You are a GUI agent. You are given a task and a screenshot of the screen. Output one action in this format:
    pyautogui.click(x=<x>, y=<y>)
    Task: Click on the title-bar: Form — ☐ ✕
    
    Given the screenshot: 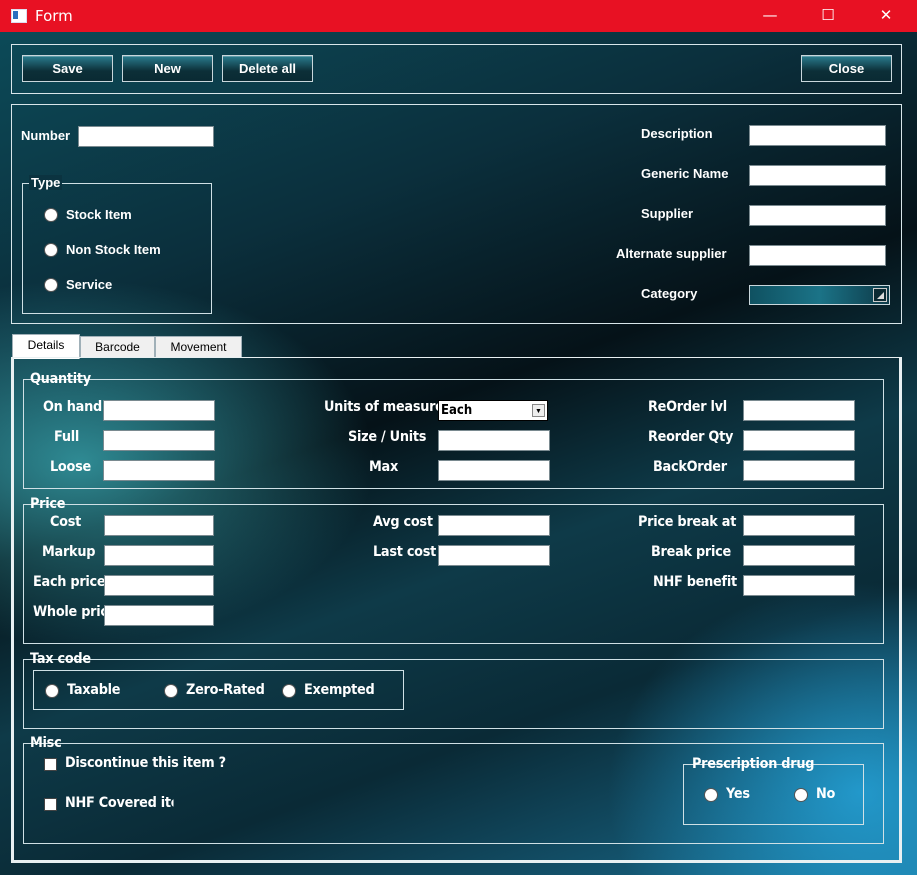 What is the action you would take?
    pyautogui.click(x=458, y=16)
    